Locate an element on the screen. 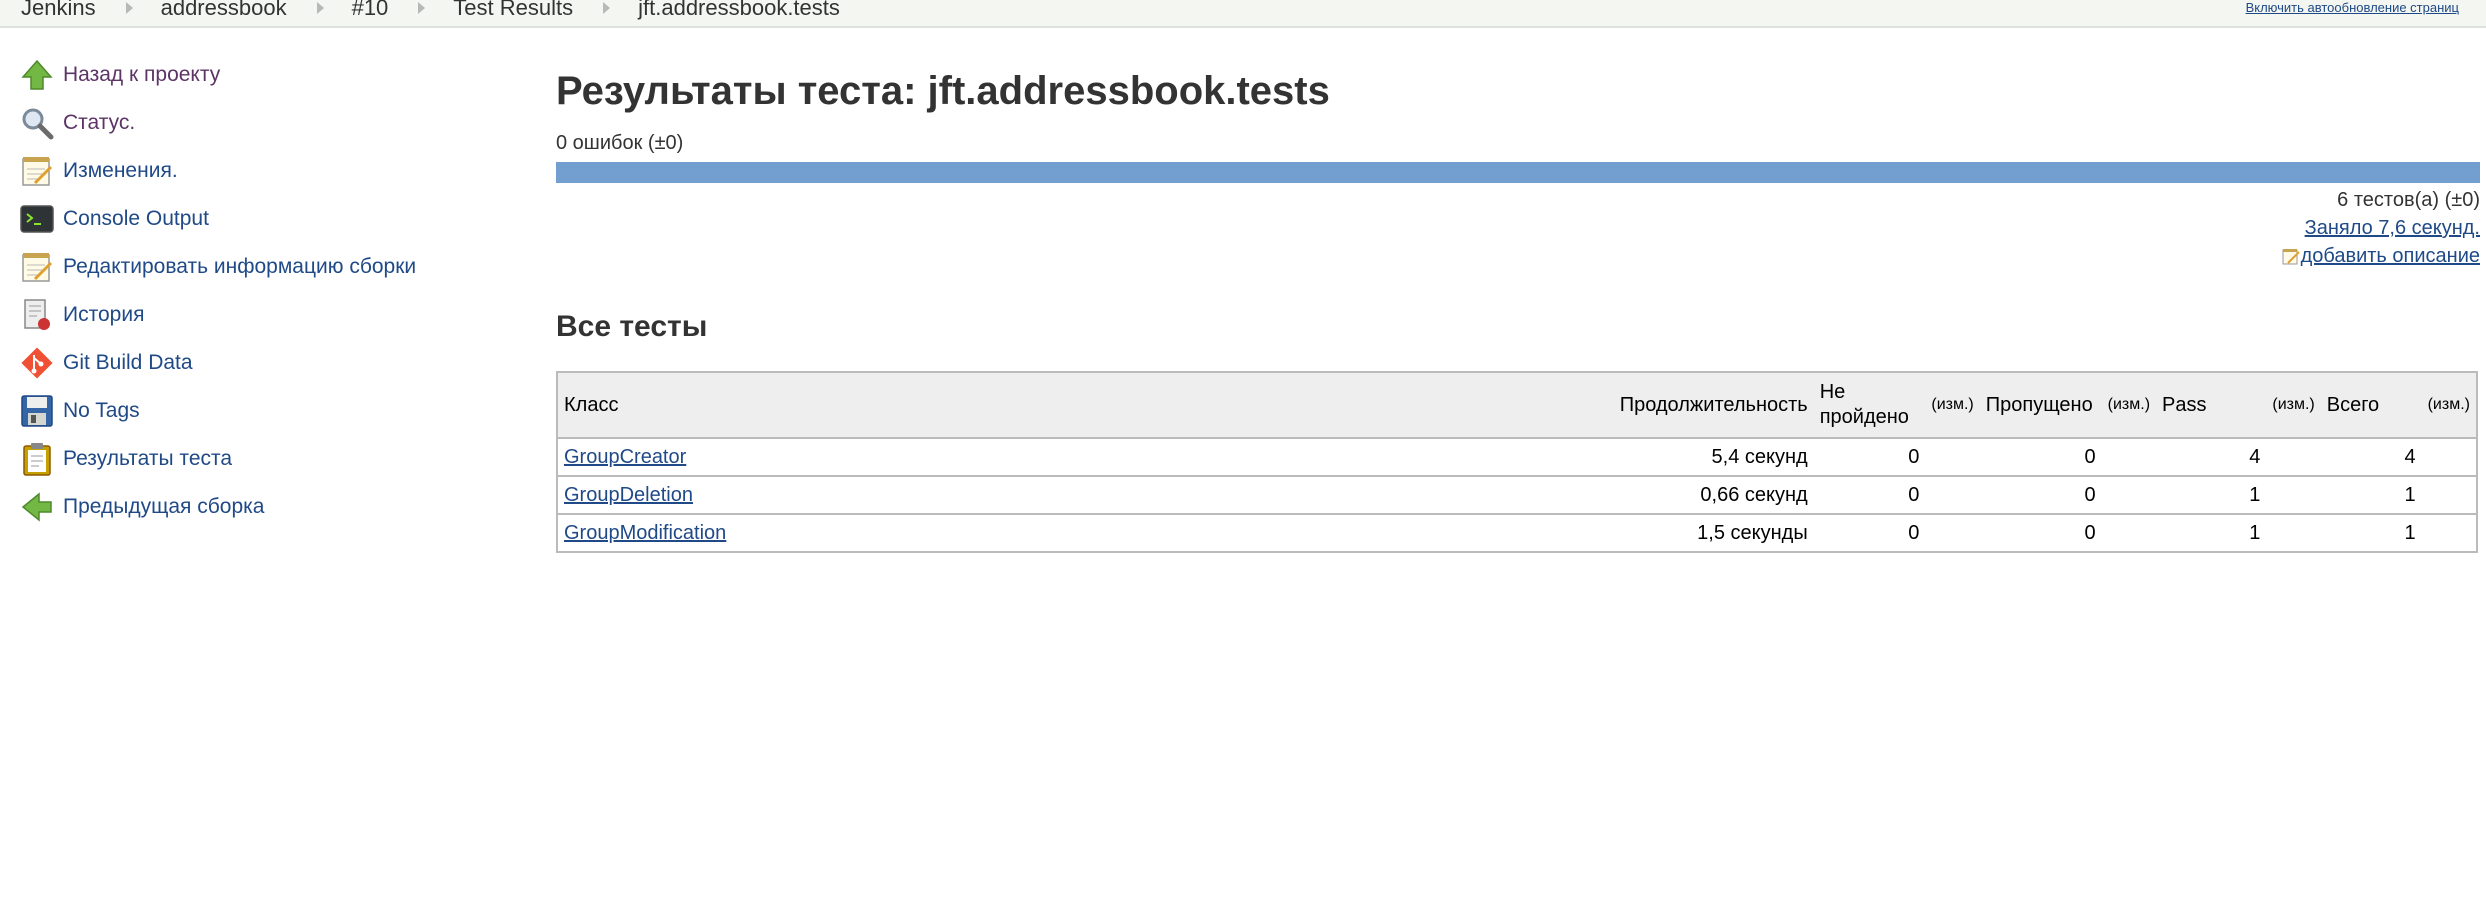 The height and width of the screenshot is (908, 2486). floppy-icon is located at coordinates (37, 411).